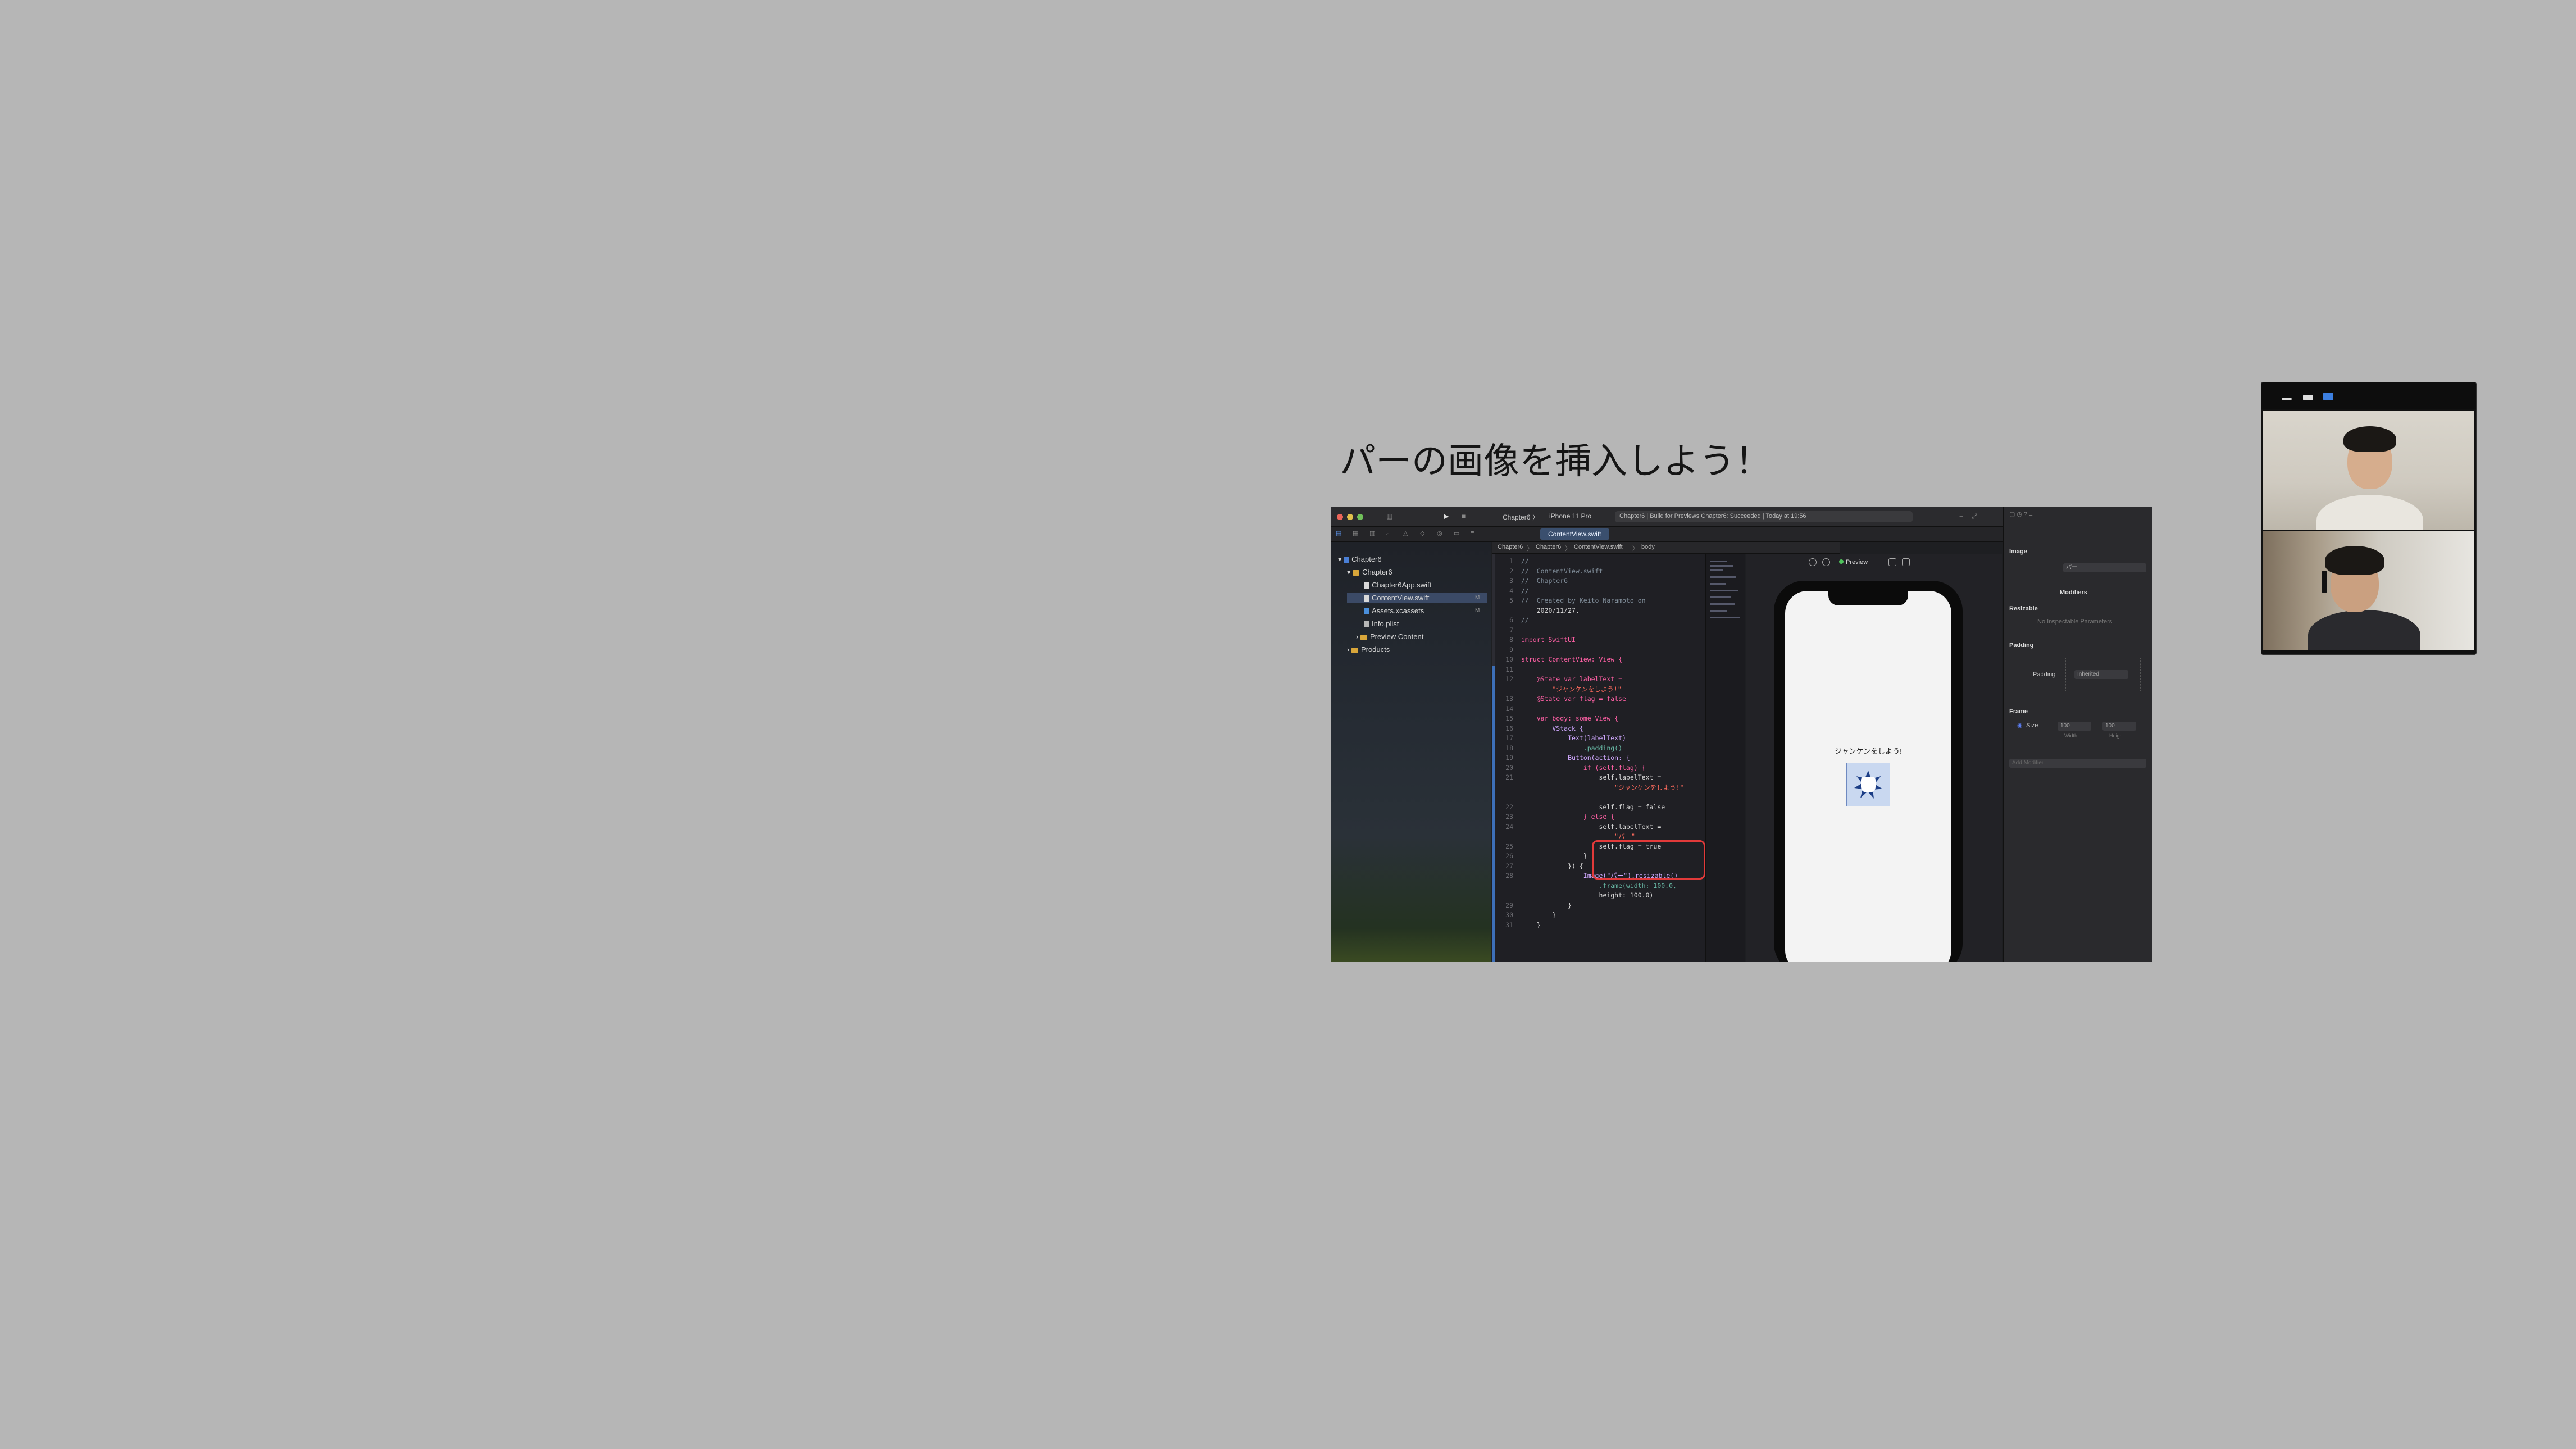 The height and width of the screenshot is (1449, 2576). Describe the element at coordinates (1572, 600) in the screenshot. I see `code-line: 5 // Created by Keito Naramoto on` at that location.